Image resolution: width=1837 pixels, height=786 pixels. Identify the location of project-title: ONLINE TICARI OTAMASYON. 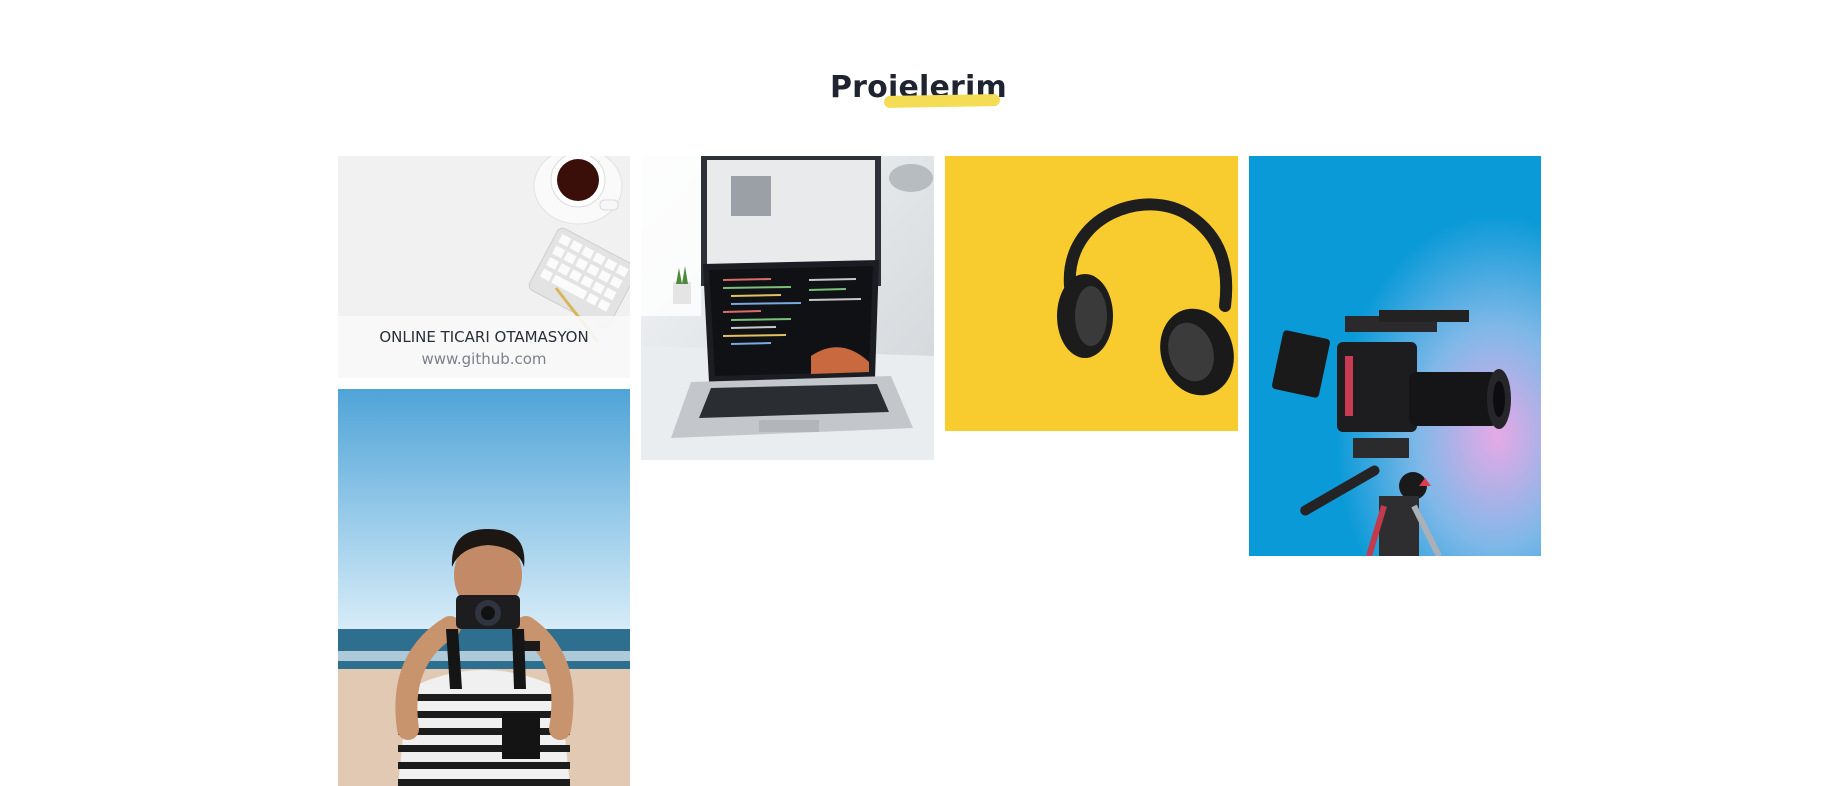
(484, 337).